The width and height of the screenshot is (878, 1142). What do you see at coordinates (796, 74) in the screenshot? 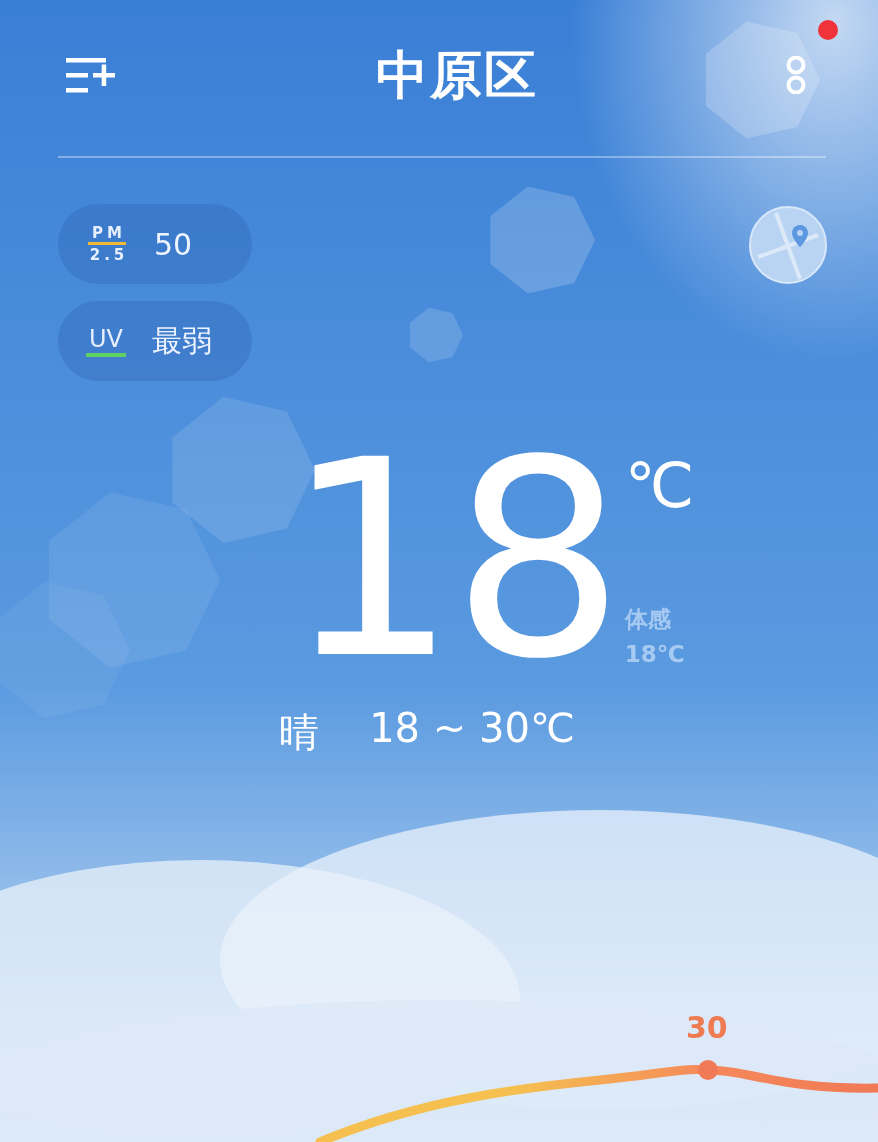
I see `more-icon` at bounding box center [796, 74].